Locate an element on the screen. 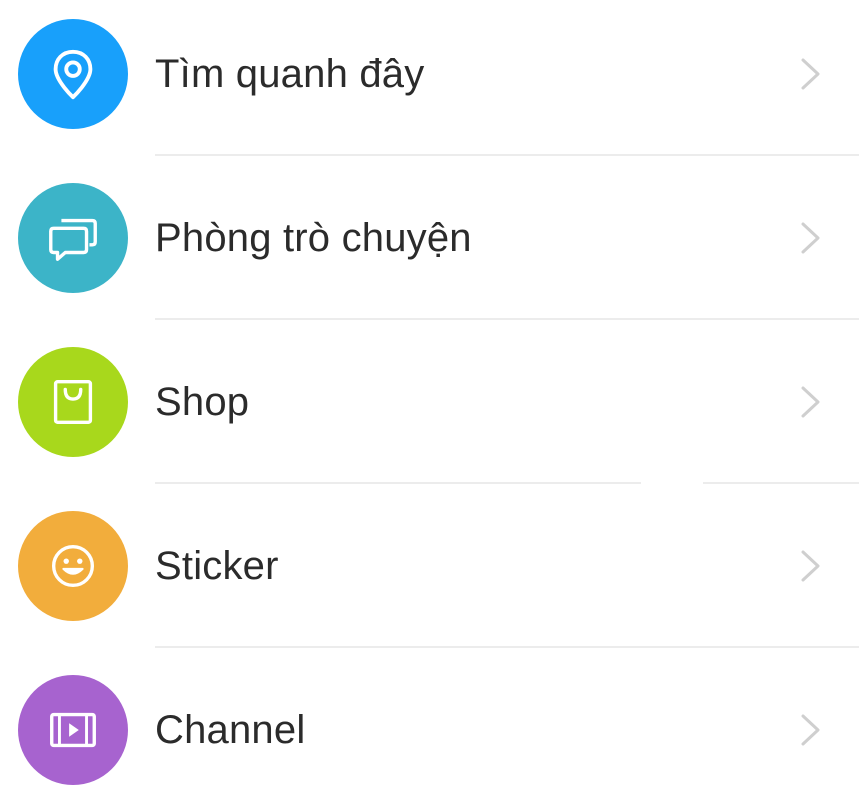 The image size is (859, 812). menu-item-label: Phòng trò chuyện is located at coordinates (313, 238).